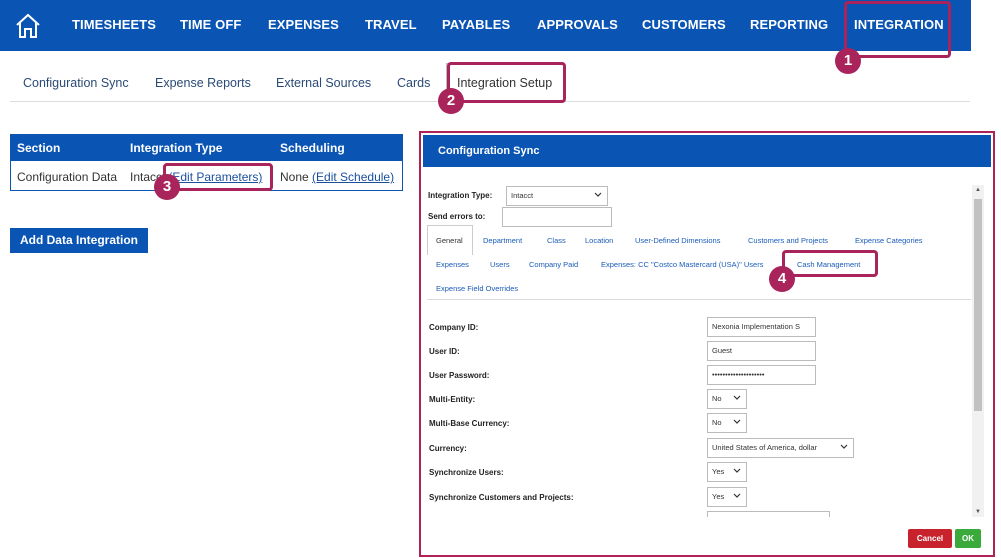  What do you see at coordinates (557, 217) in the screenshot?
I see `send-errors-input` at bounding box center [557, 217].